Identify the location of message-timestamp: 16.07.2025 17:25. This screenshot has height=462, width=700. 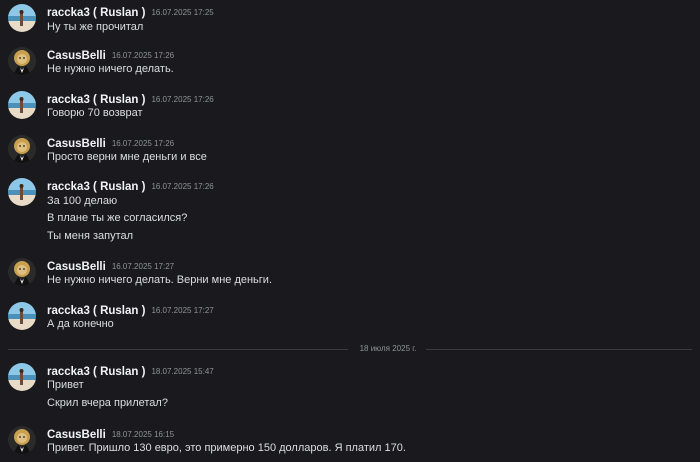
(182, 12).